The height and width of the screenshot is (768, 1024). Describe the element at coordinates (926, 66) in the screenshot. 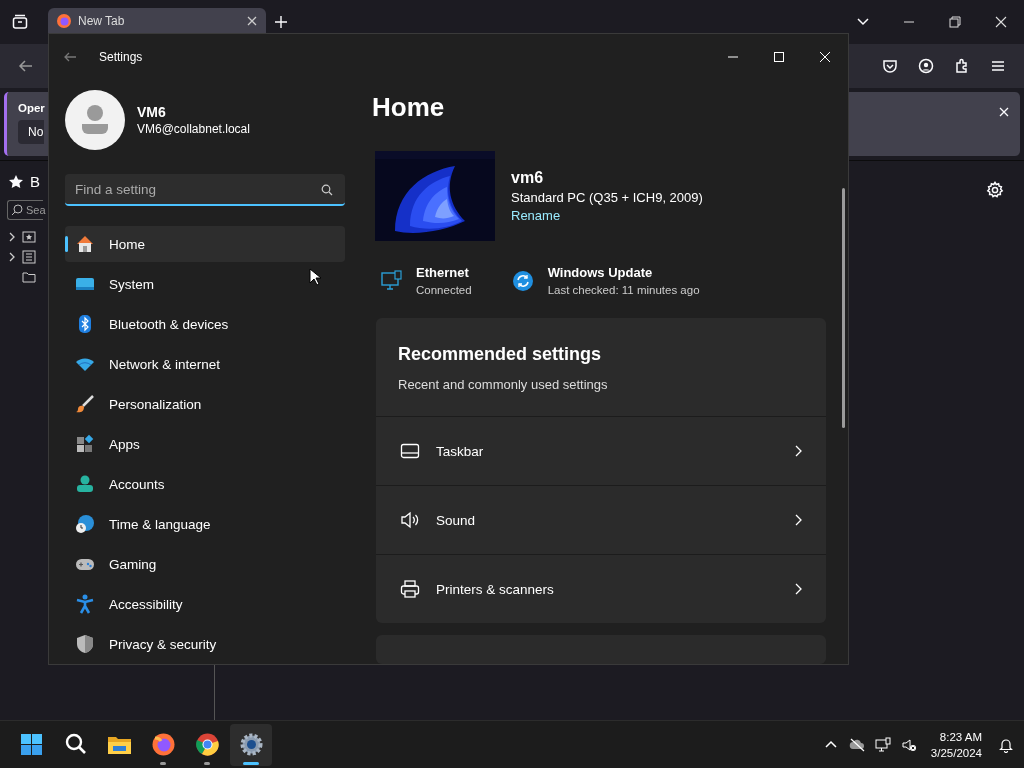

I see `account-icon` at that location.